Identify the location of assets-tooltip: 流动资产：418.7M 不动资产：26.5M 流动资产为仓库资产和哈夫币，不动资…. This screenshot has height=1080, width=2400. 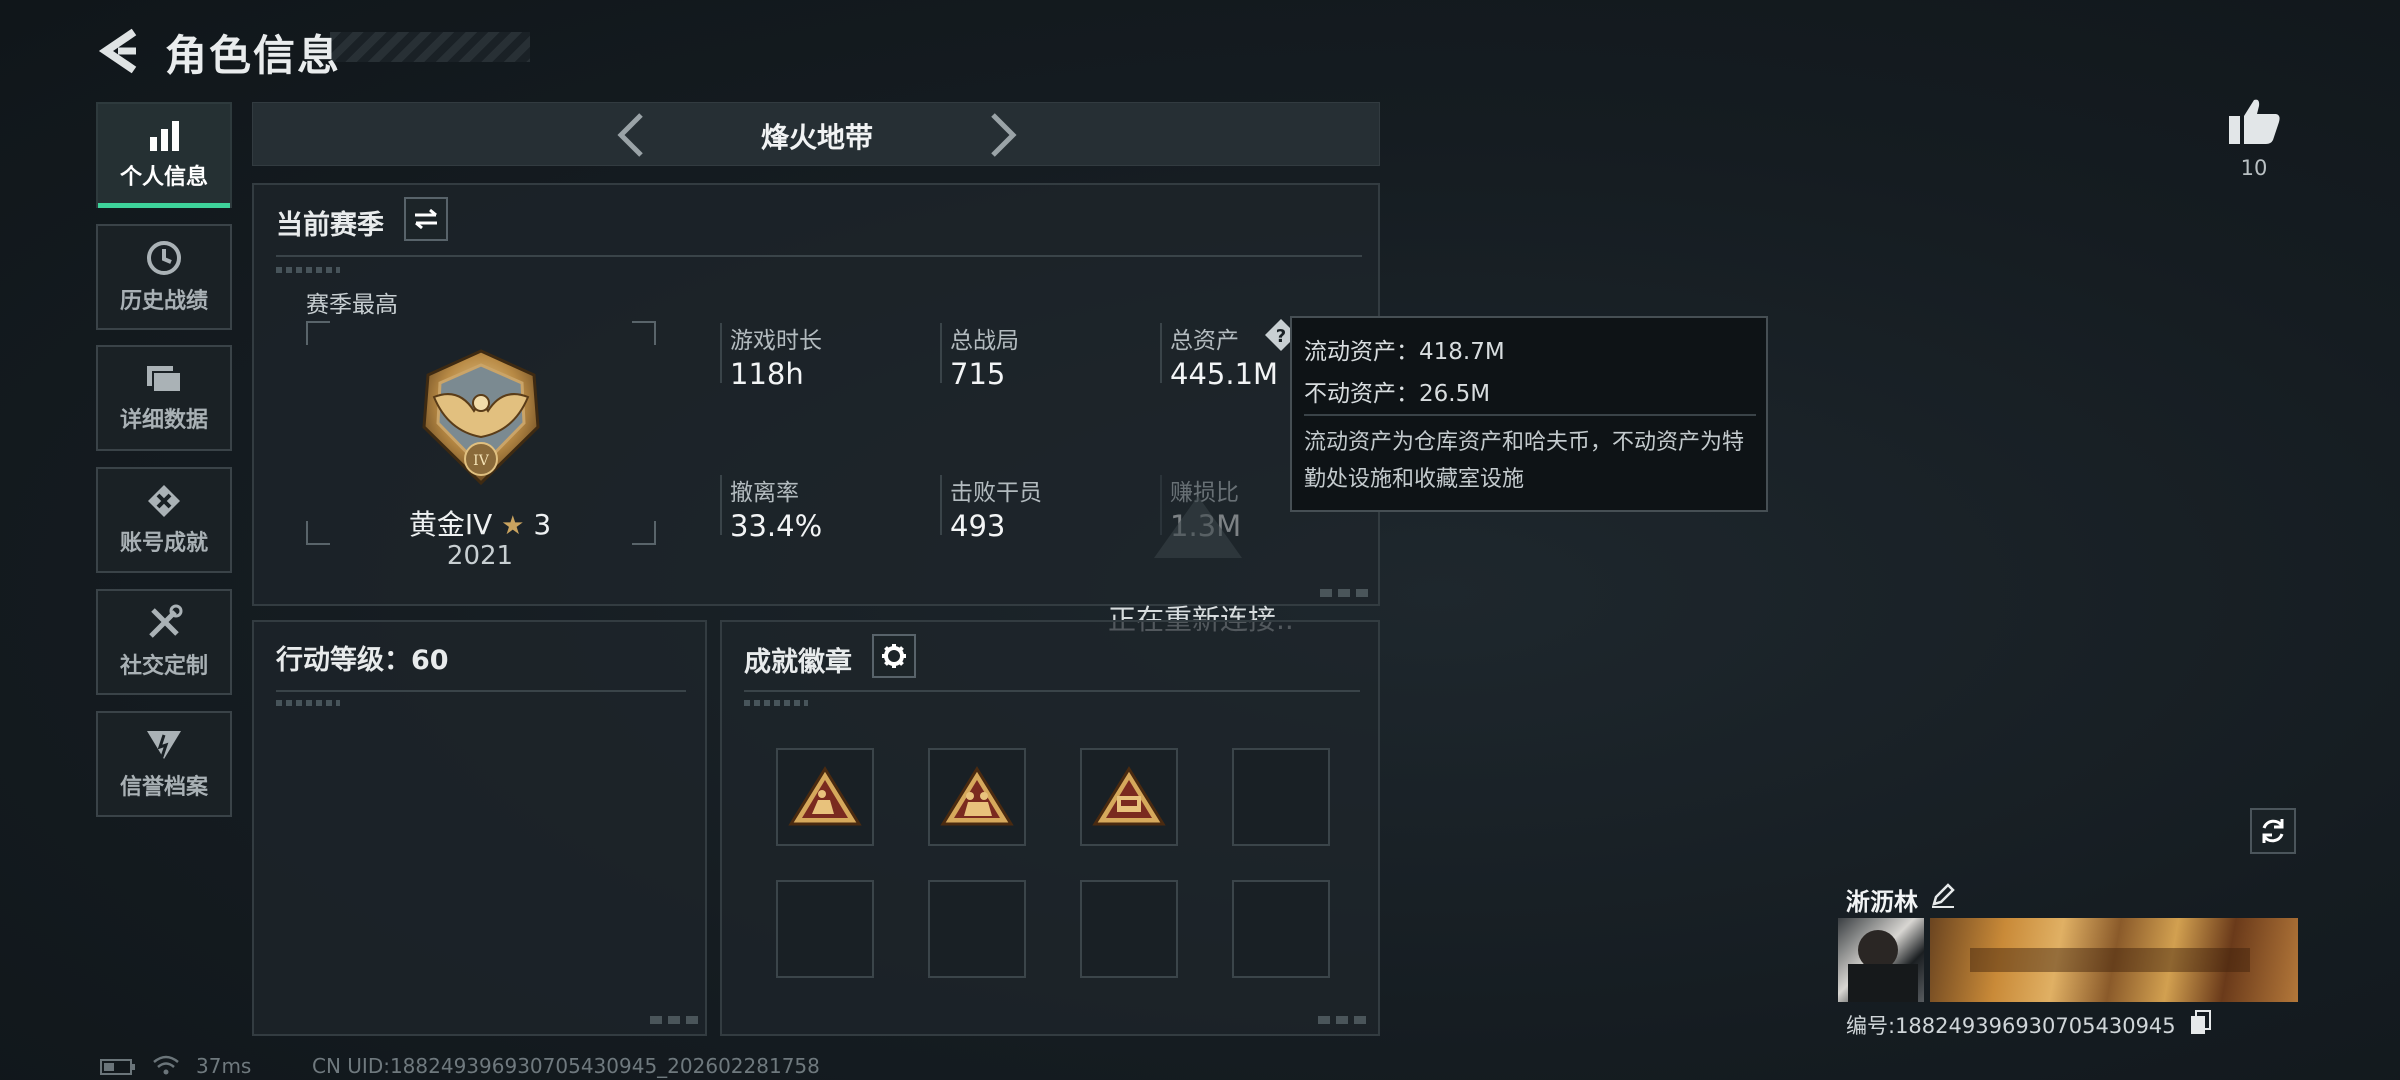
(1529, 414).